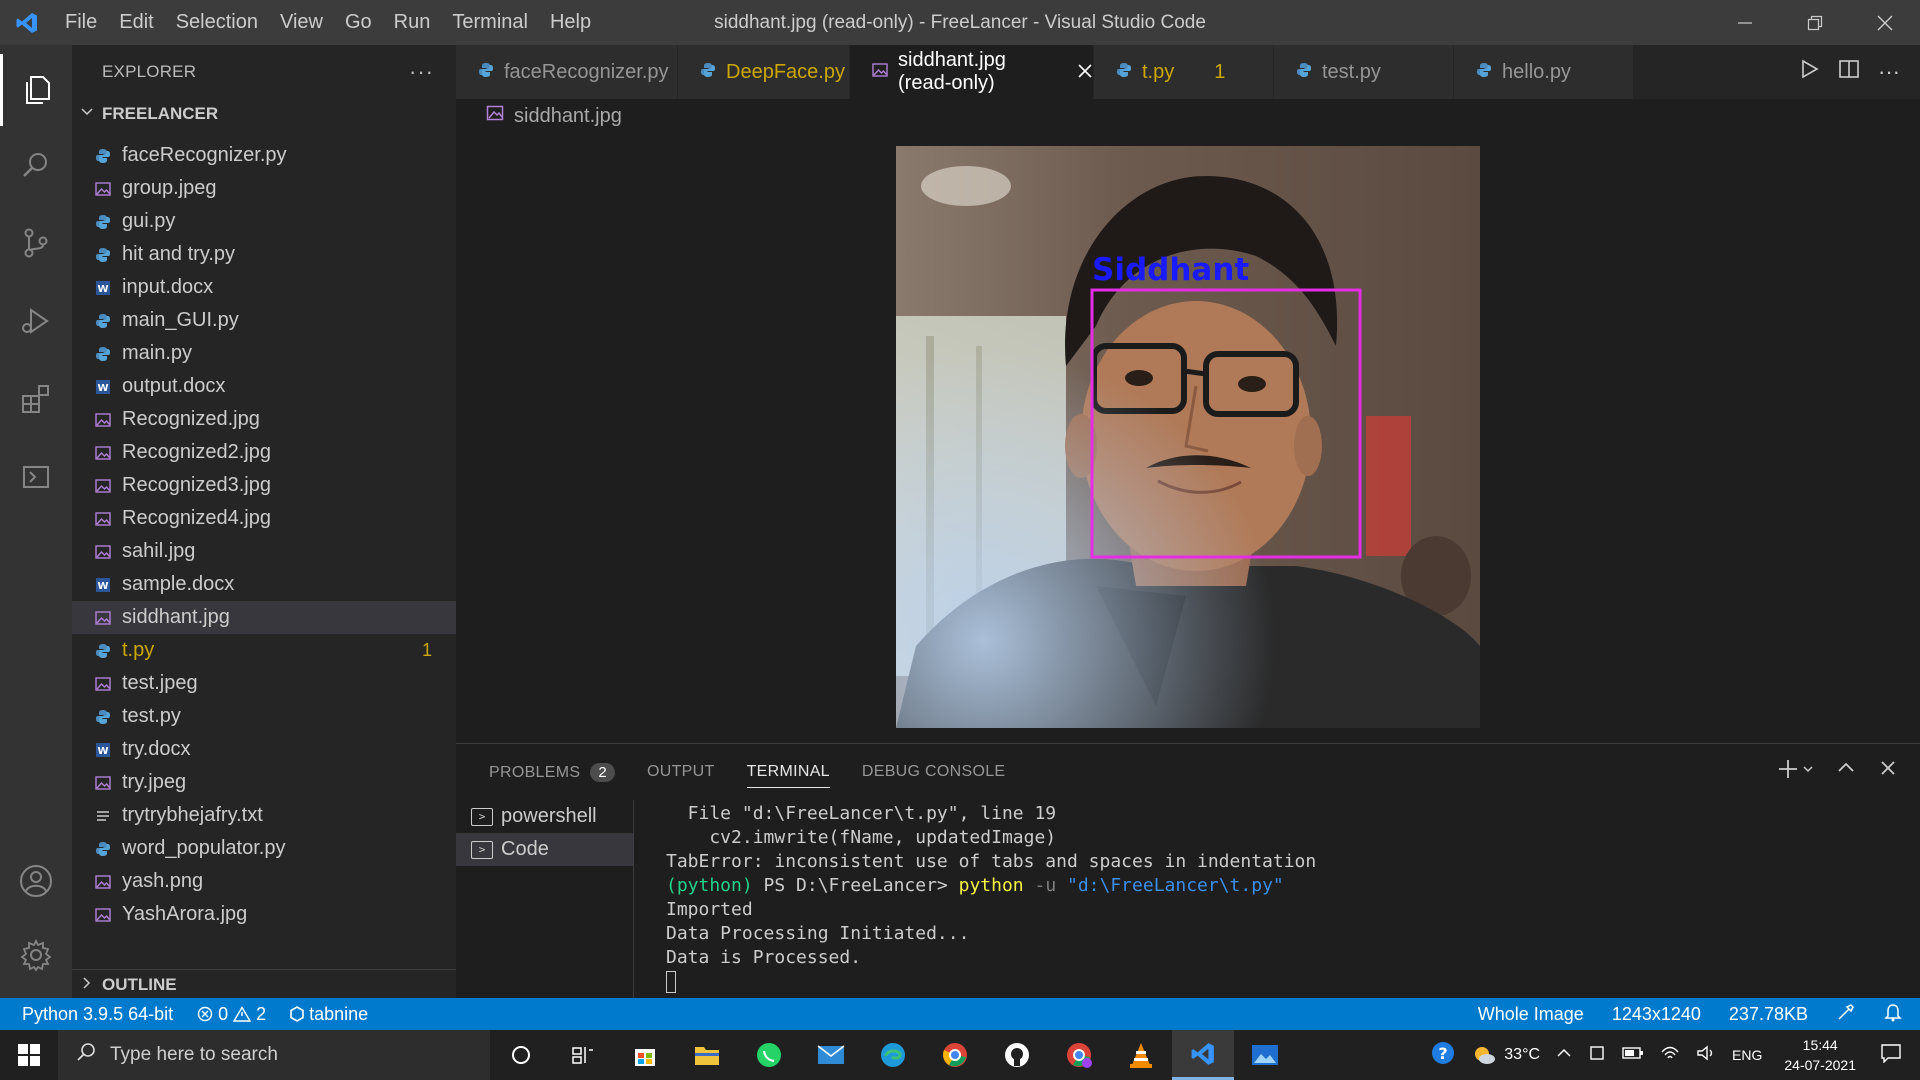 The image size is (1920, 1080). What do you see at coordinates (831, 1055) in the screenshot?
I see `mail-icon` at bounding box center [831, 1055].